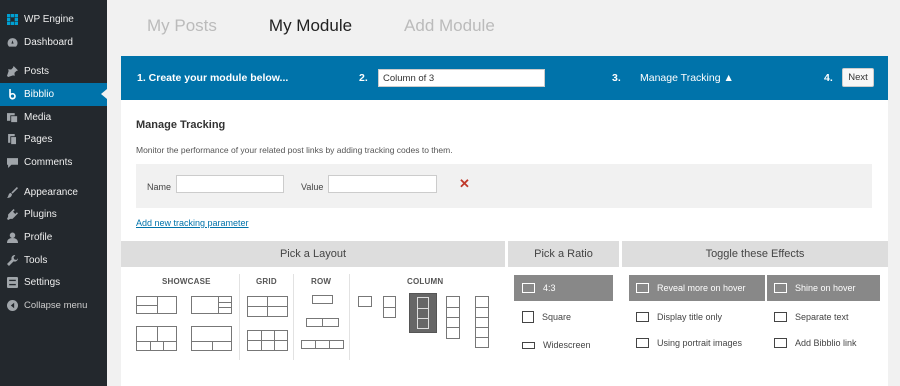 This screenshot has height=386, width=900. Describe the element at coordinates (12, 306) in the screenshot. I see `collapse-icon` at that location.